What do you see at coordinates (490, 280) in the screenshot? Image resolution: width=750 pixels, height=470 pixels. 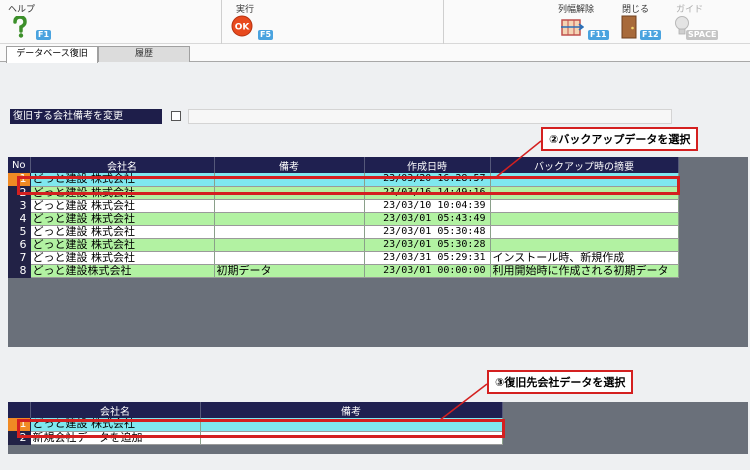 I see `annotation-leader-lines` at bounding box center [490, 280].